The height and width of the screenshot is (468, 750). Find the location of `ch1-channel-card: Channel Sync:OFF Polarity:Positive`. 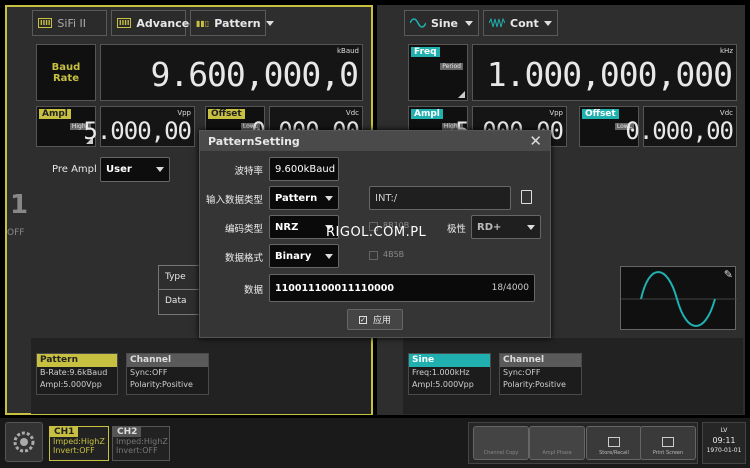

ch1-channel-card: Channel Sync:OFF Polarity:Positive is located at coordinates (167, 374).